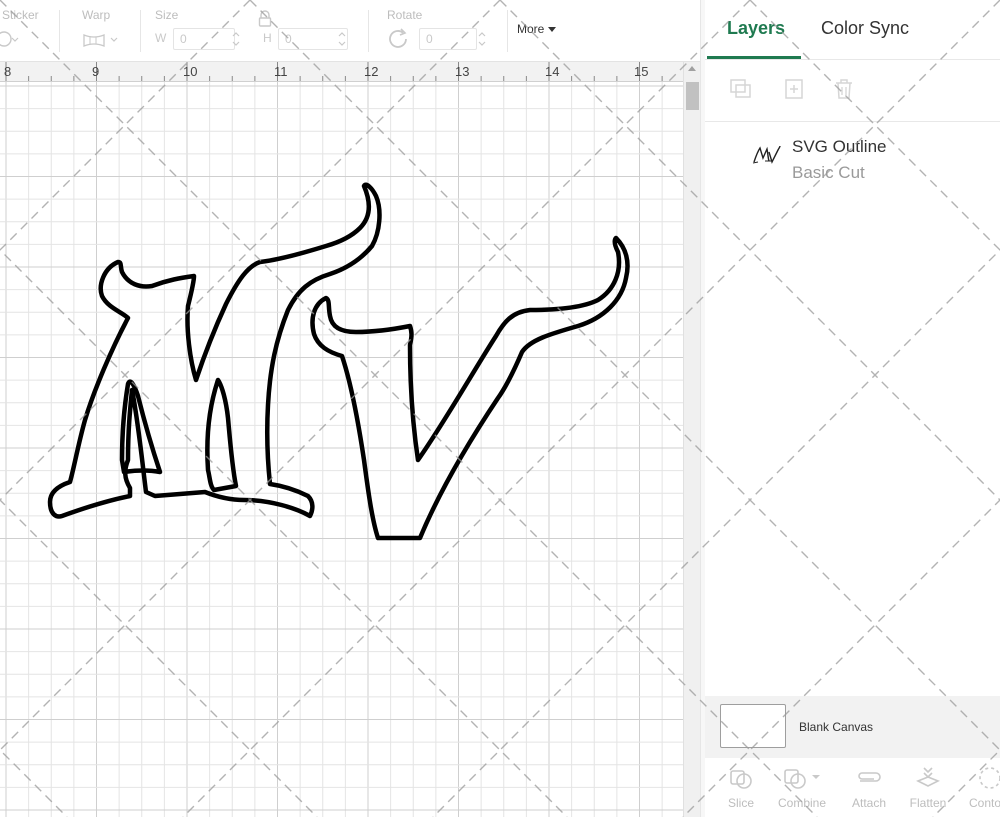 Image resolution: width=1000 pixels, height=817 pixels. What do you see at coordinates (531, 29) in the screenshot?
I see `more-label: More` at bounding box center [531, 29].